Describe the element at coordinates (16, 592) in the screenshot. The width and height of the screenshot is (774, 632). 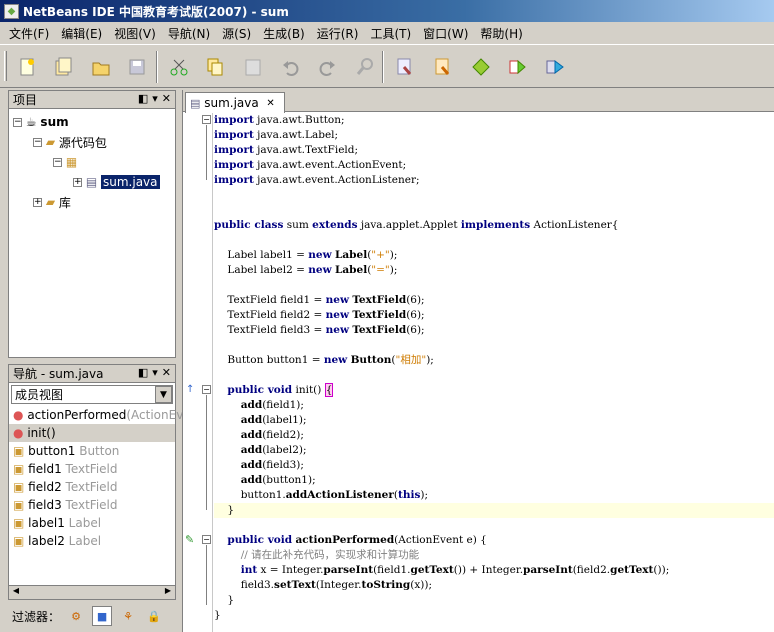
I see `scroll-left-icon: ◀` at that location.